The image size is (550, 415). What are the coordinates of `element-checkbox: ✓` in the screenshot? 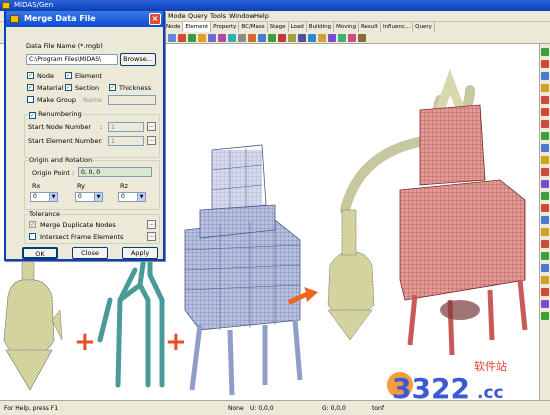 It's located at (68, 75).